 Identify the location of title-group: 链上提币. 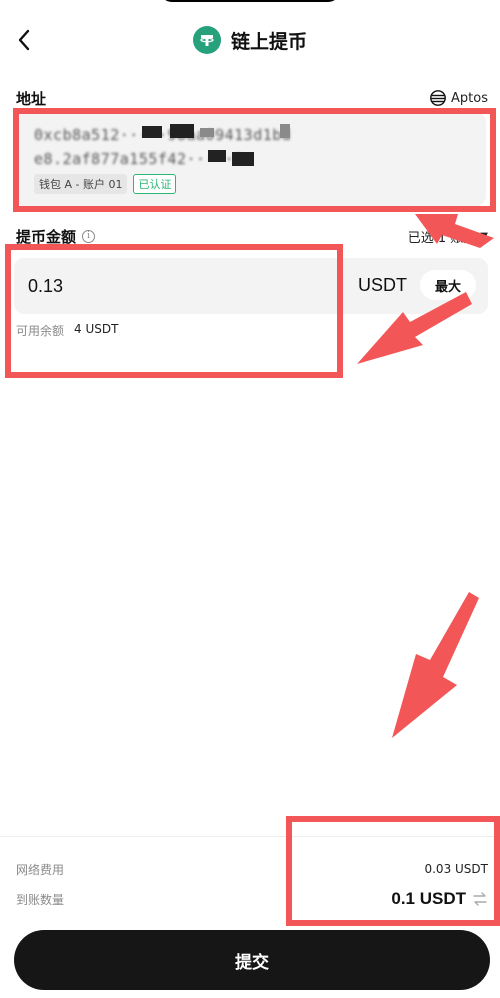
(250, 40).